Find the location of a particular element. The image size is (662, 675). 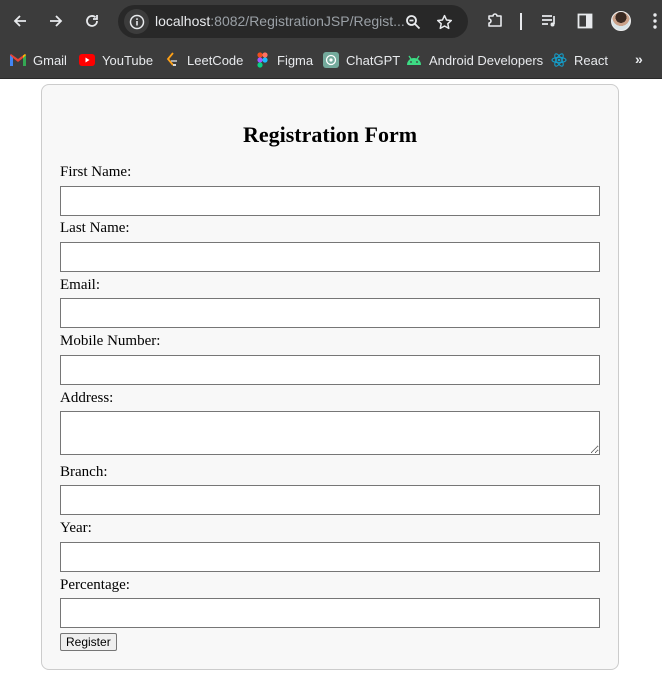

back-button is located at coordinates (20, 21).